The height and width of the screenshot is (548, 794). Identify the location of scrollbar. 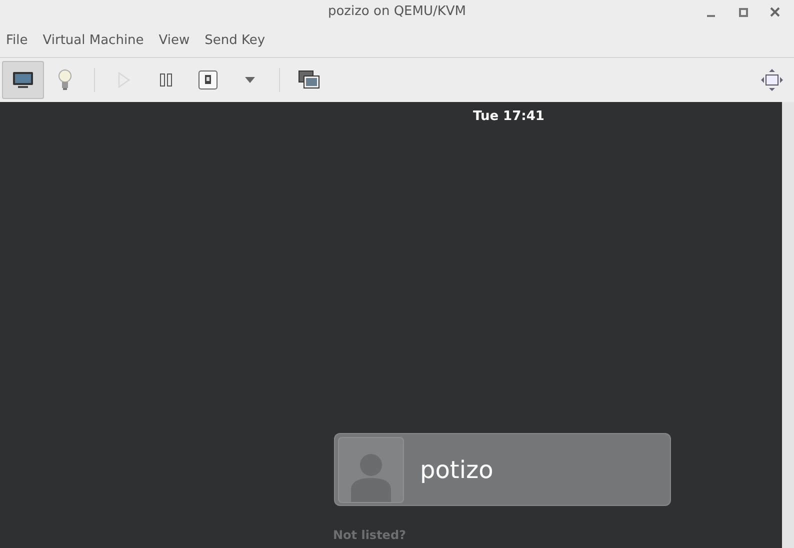
(788, 325).